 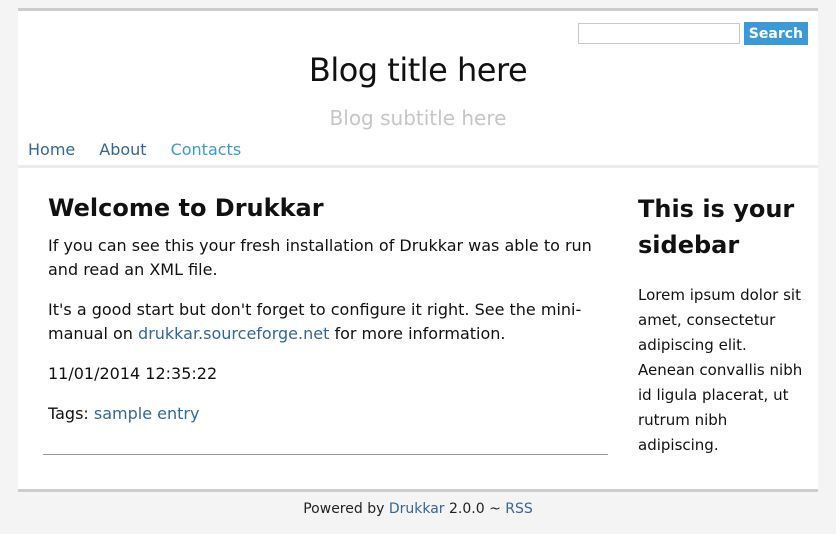 What do you see at coordinates (475, 509) in the screenshot?
I see `footer-version: 2.0.0 ~` at bounding box center [475, 509].